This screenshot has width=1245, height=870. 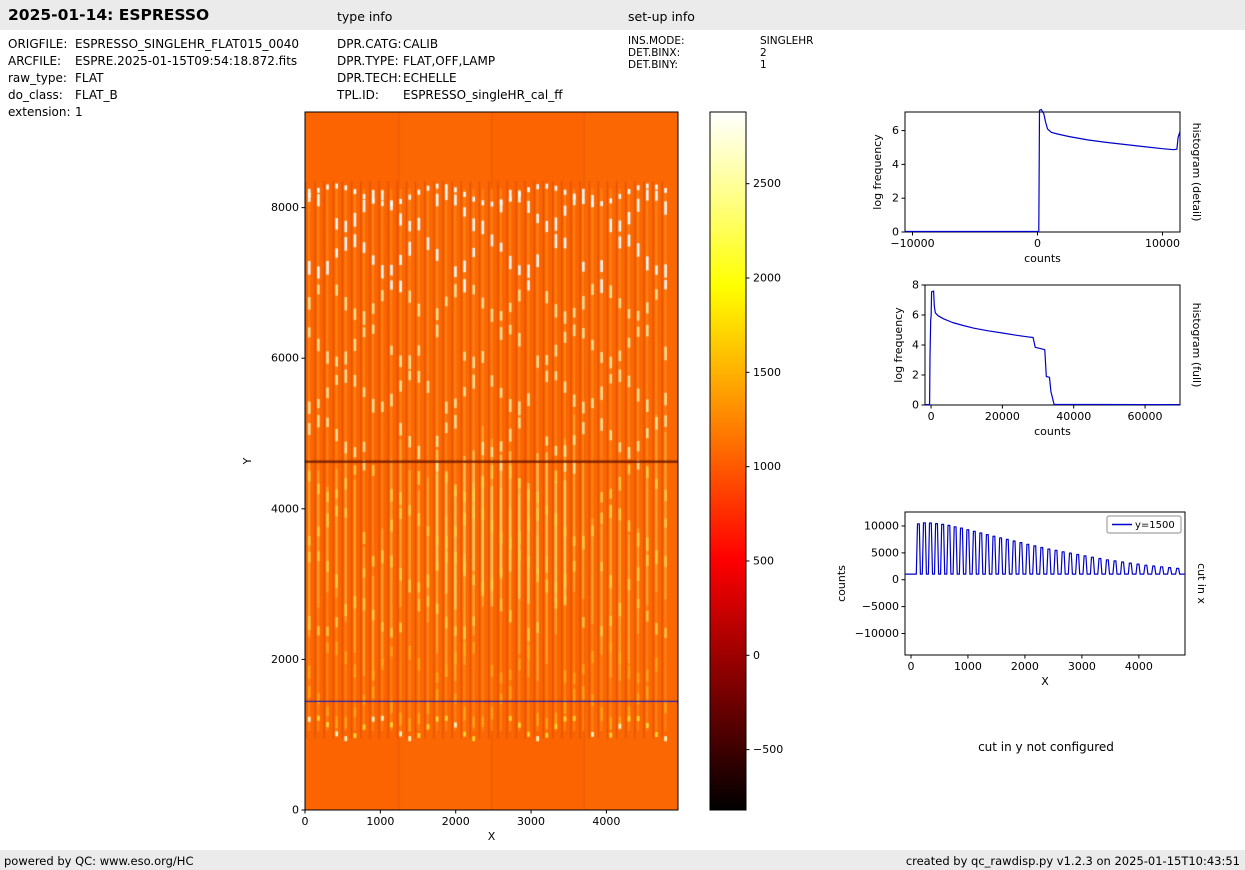 I want to click on y-tick-label: 10000, so click(x=881, y=525).